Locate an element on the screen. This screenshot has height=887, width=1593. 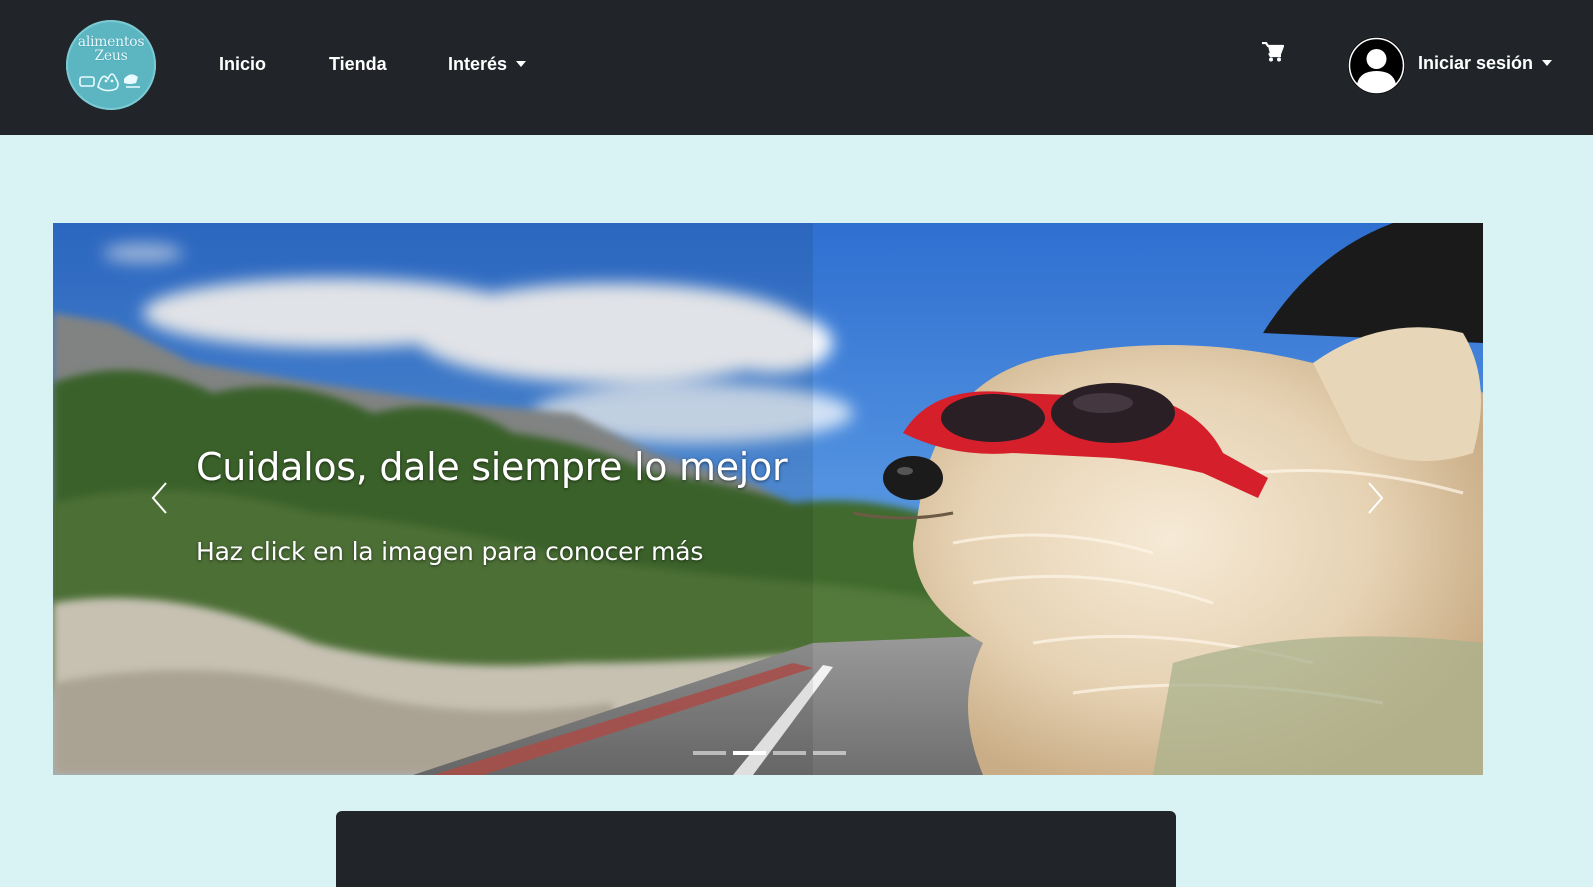
nav-dropdown-interes: Interés is located at coordinates (487, 64).